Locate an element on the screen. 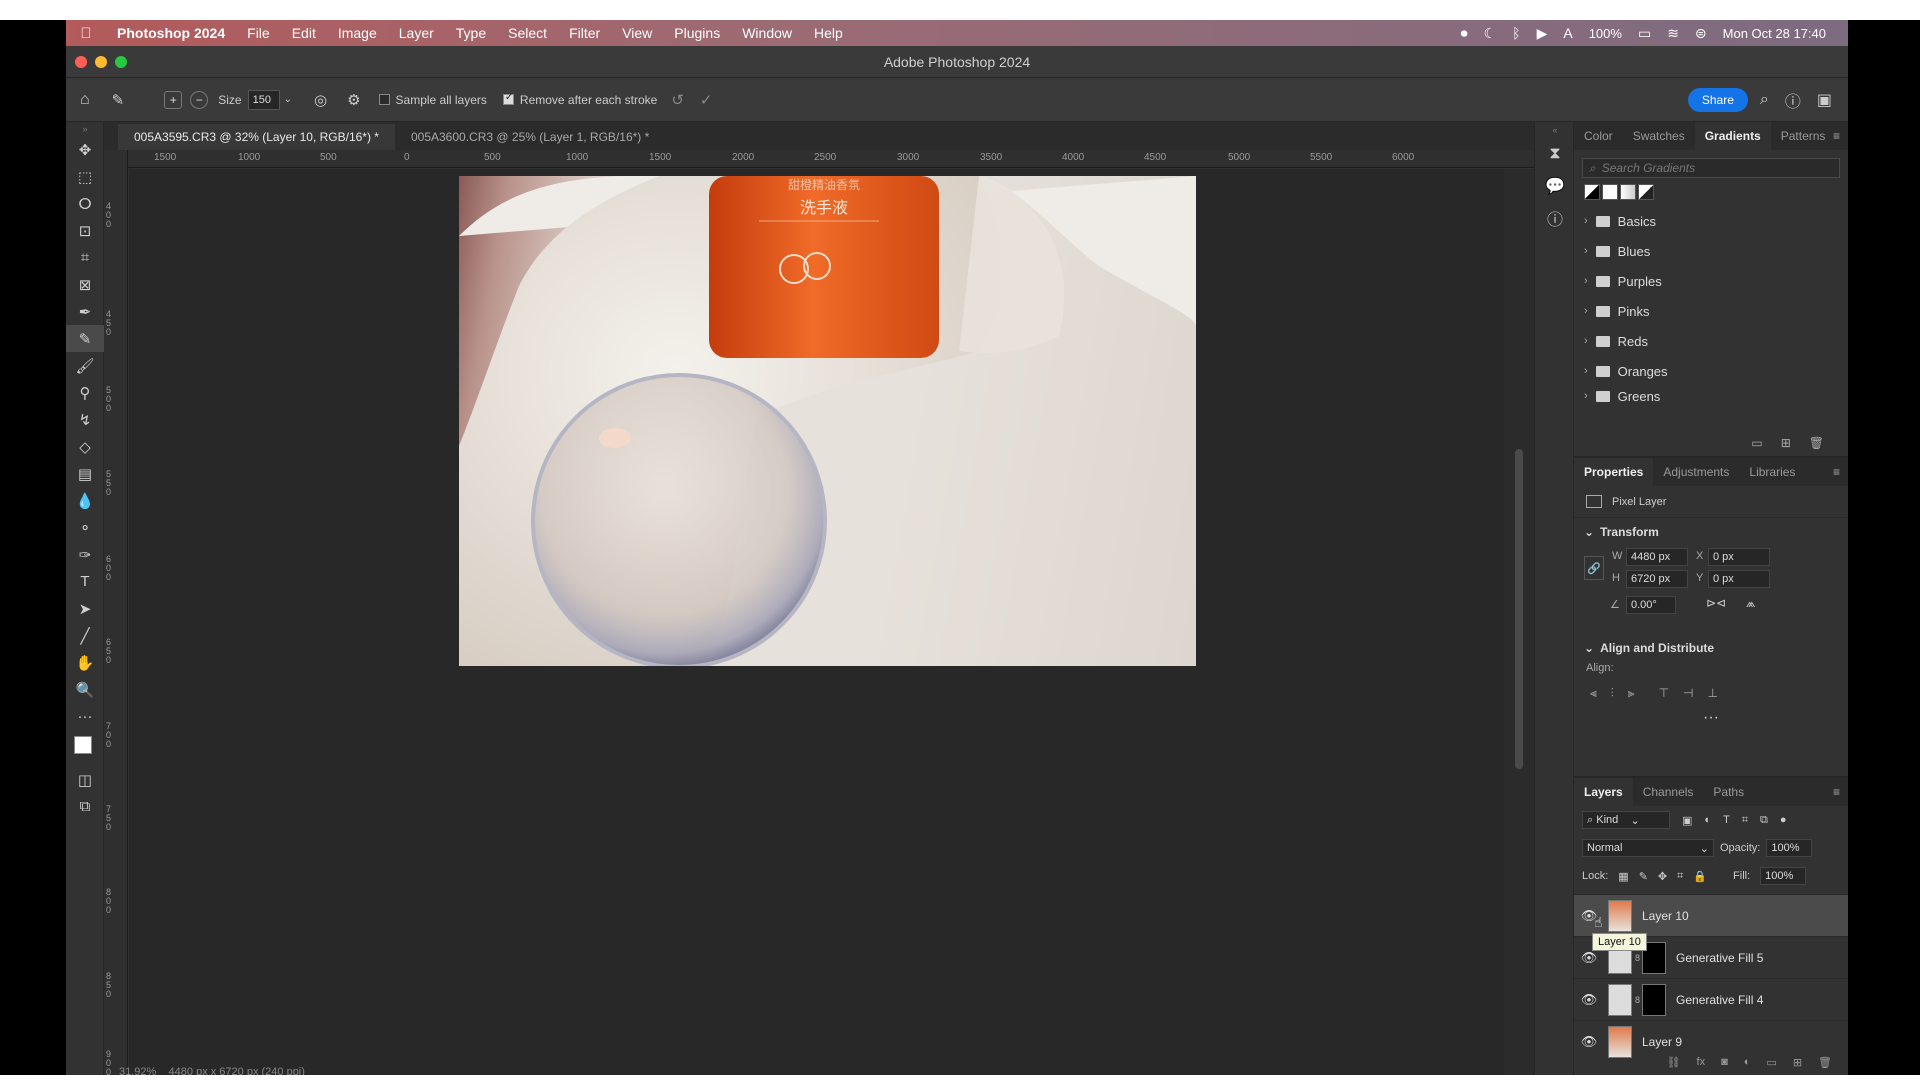 This screenshot has width=1920, height=1080. align-bottom-icon: ⊥ is located at coordinates (1712, 693).